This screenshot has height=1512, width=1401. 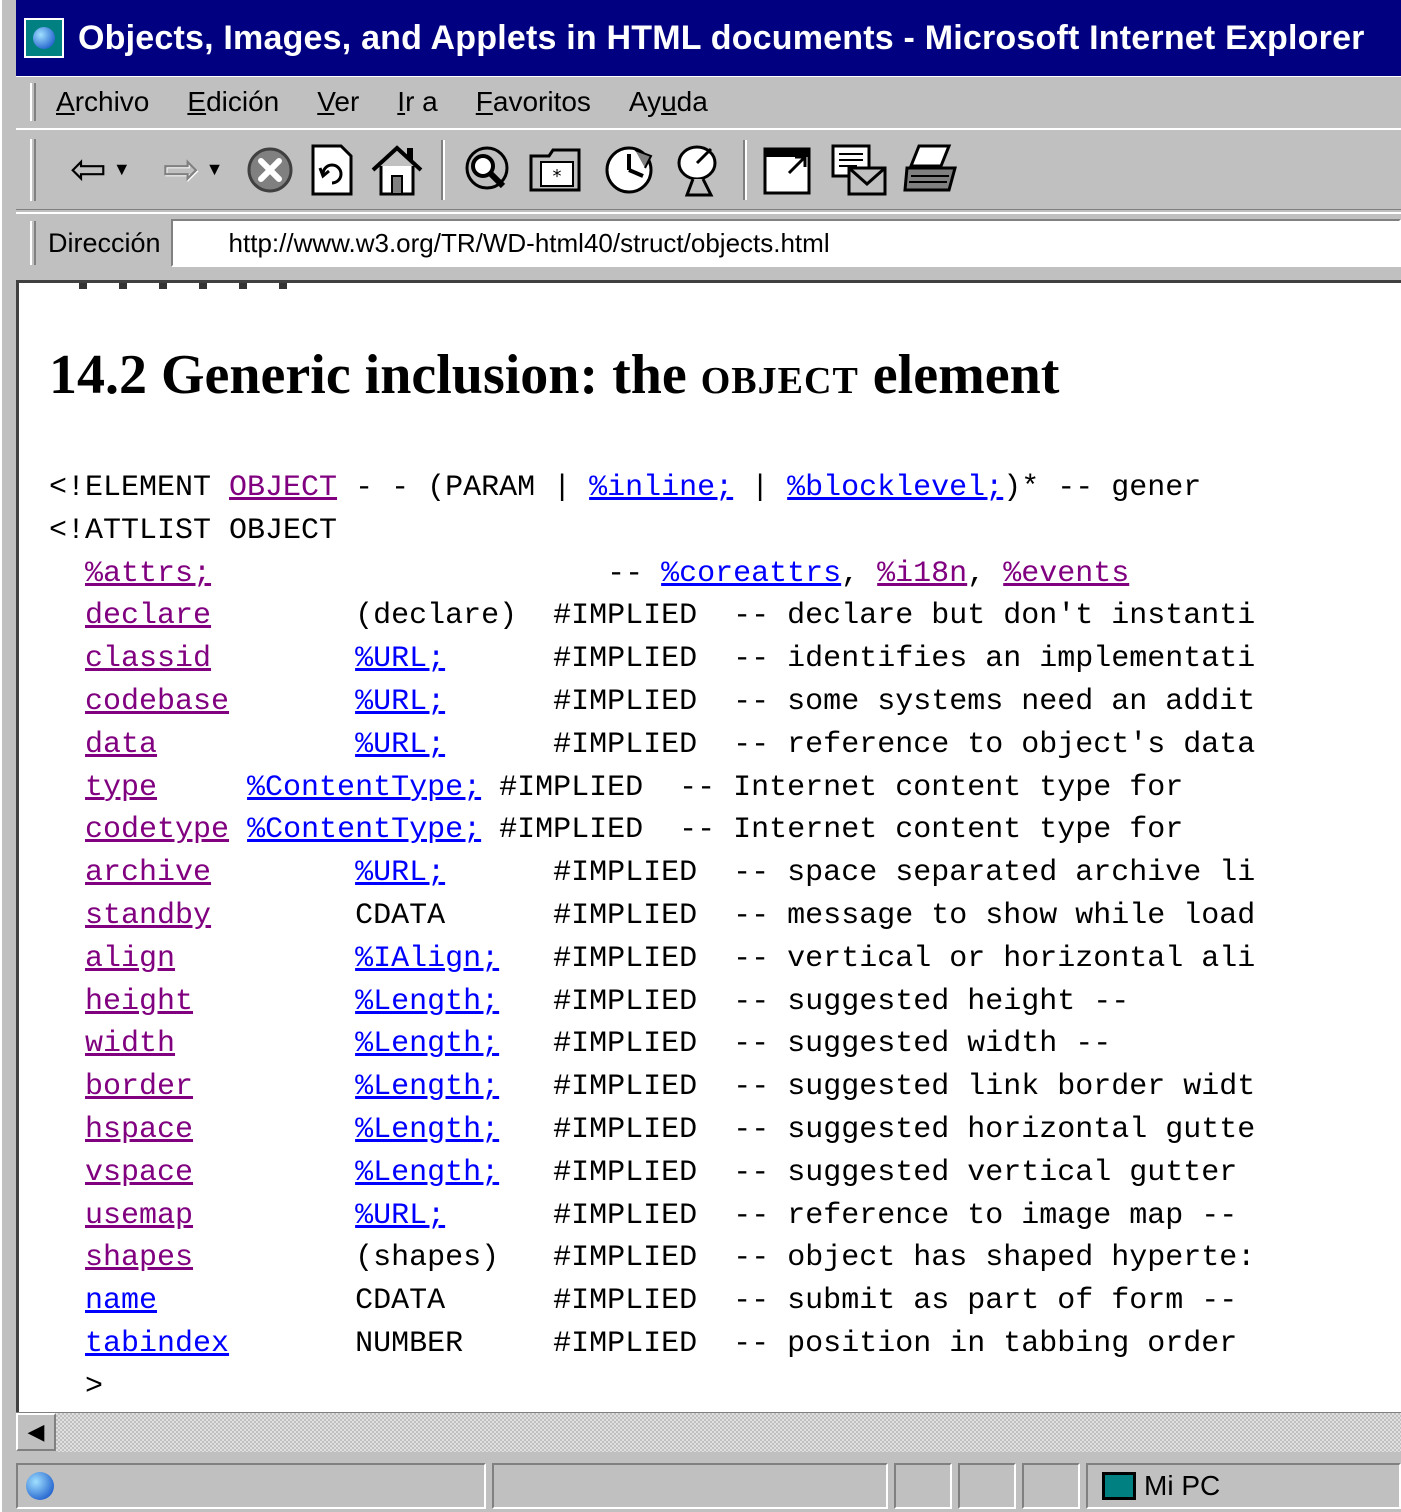 What do you see at coordinates (699, 170) in the screenshot?
I see `channels-button` at bounding box center [699, 170].